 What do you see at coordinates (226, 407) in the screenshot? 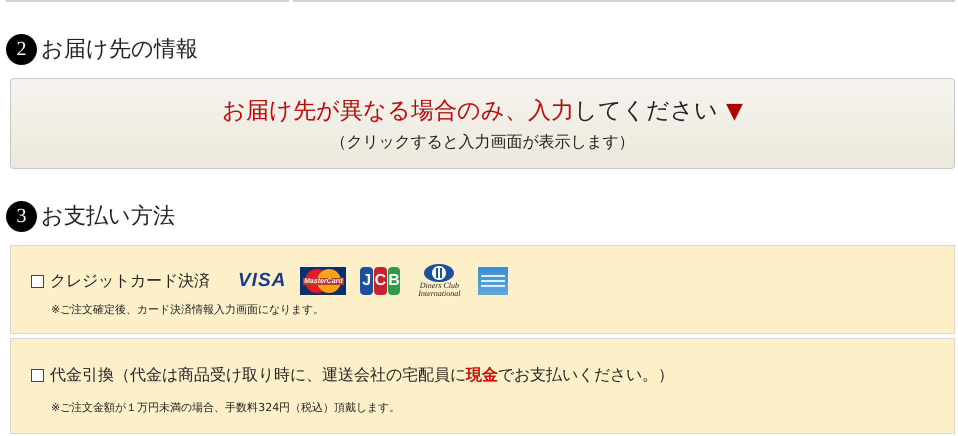
I see `payment-note: ※ご注文金額が１万円未満の場合、手数料324円（税込）頂戴します。` at bounding box center [226, 407].